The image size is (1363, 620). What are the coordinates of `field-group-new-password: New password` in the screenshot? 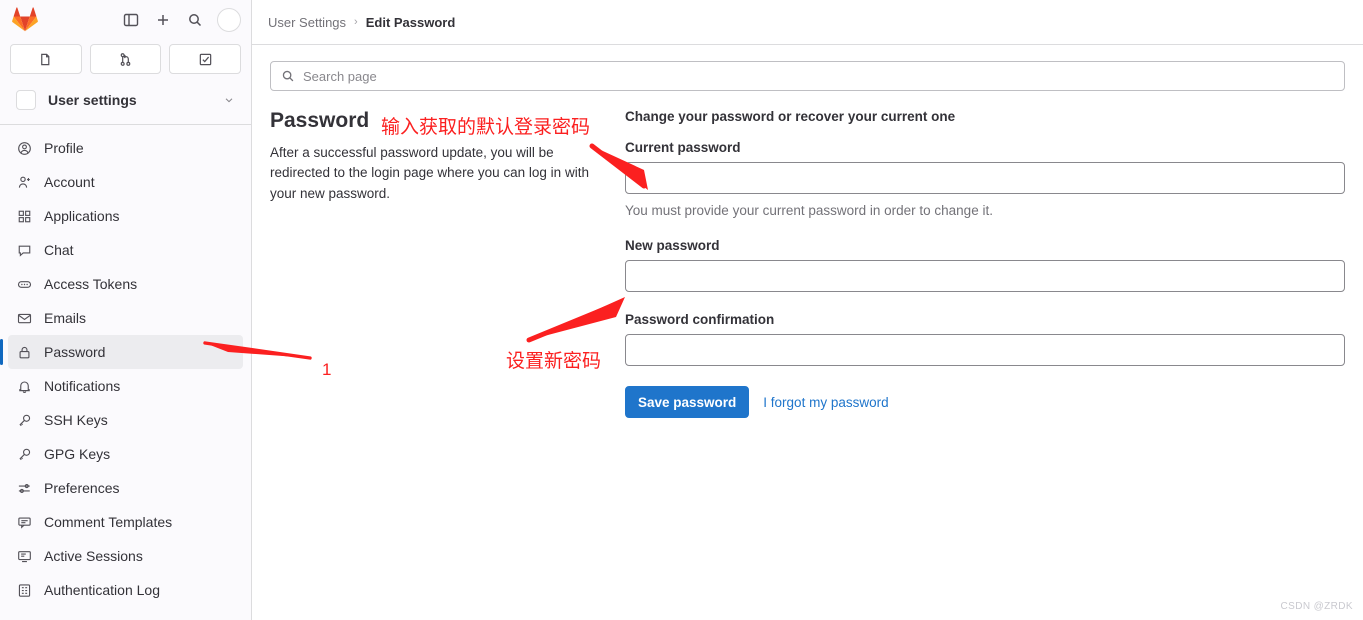 It's located at (985, 265).